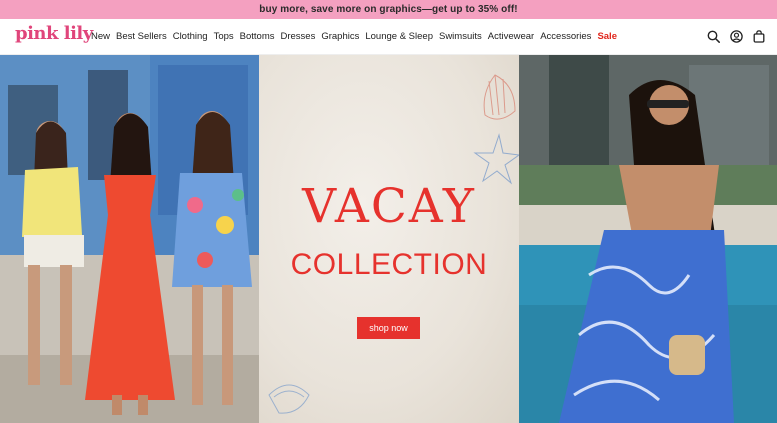 The image size is (777, 423). Describe the element at coordinates (257, 36) in the screenshot. I see `nav-item-bottoms: Bottoms` at that location.